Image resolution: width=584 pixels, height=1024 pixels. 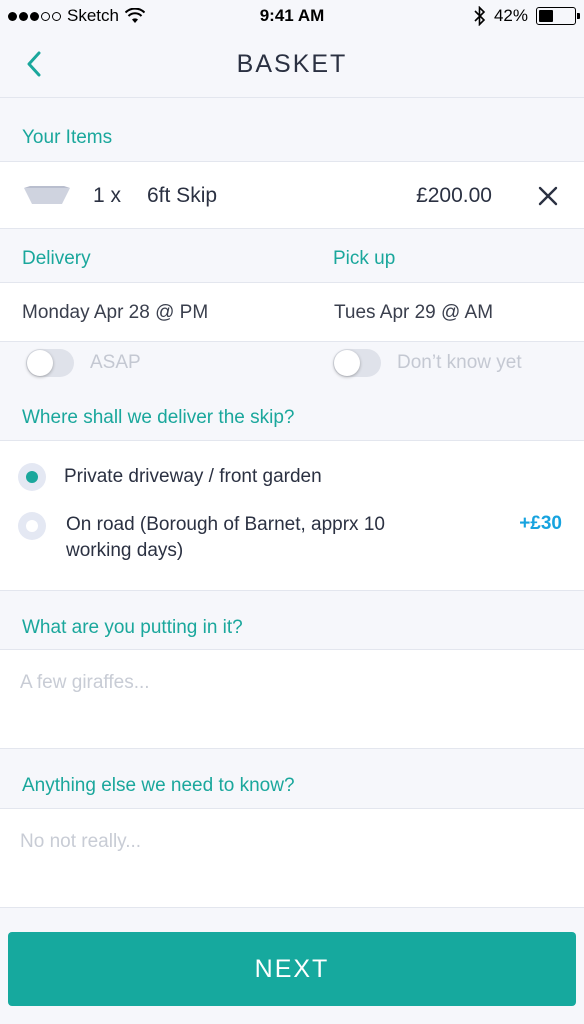 What do you see at coordinates (225, 524) in the screenshot?
I see `option-on-road-line1: On road (Borough of Barnet, apprx 10` at bounding box center [225, 524].